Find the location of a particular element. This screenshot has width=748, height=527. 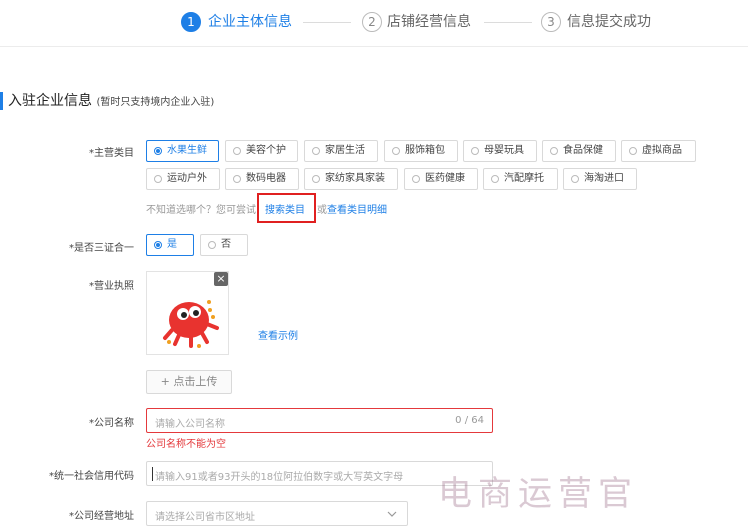

watermark-text: 电商运营官 is located at coordinates (538, 494).